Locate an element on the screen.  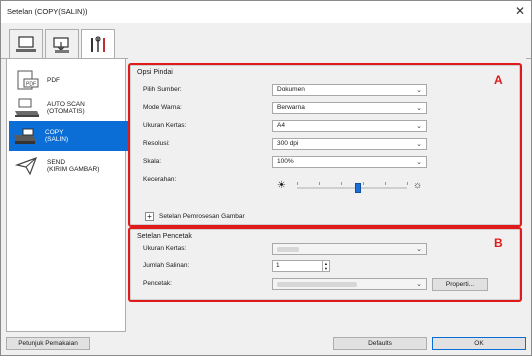
tab-scan-from-panel is located at coordinates (62, 44).